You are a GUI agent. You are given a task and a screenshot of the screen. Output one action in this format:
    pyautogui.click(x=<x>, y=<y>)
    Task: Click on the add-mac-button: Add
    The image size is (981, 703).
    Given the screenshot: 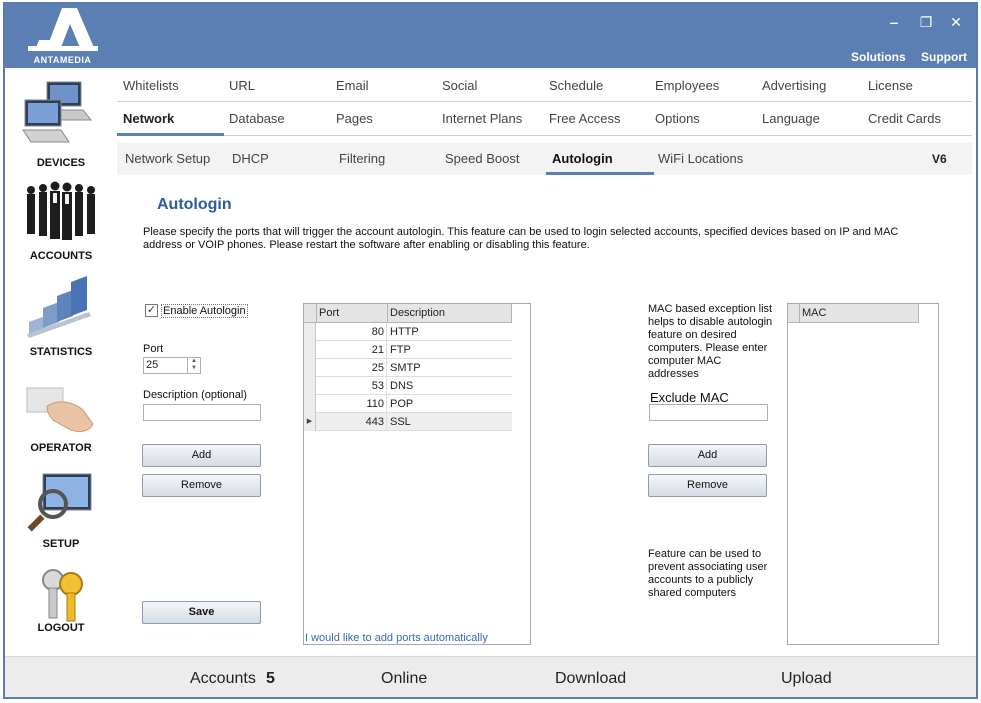 What is the action you would take?
    pyautogui.click(x=707, y=455)
    